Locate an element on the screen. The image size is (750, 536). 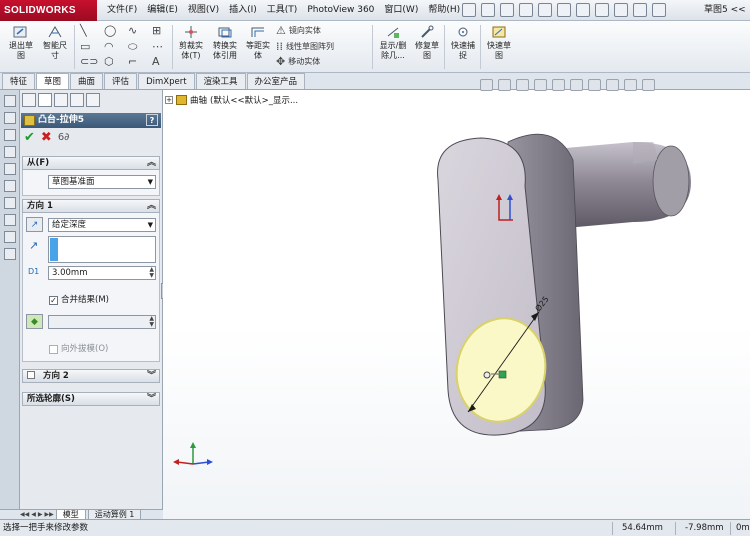
smart-dimension-button: 智能尺 寸 is located at coordinates (55, 43).